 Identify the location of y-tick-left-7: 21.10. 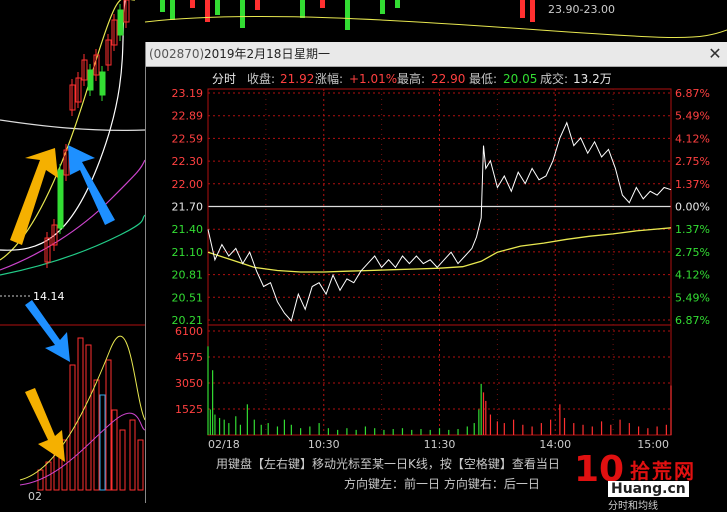
(188, 252).